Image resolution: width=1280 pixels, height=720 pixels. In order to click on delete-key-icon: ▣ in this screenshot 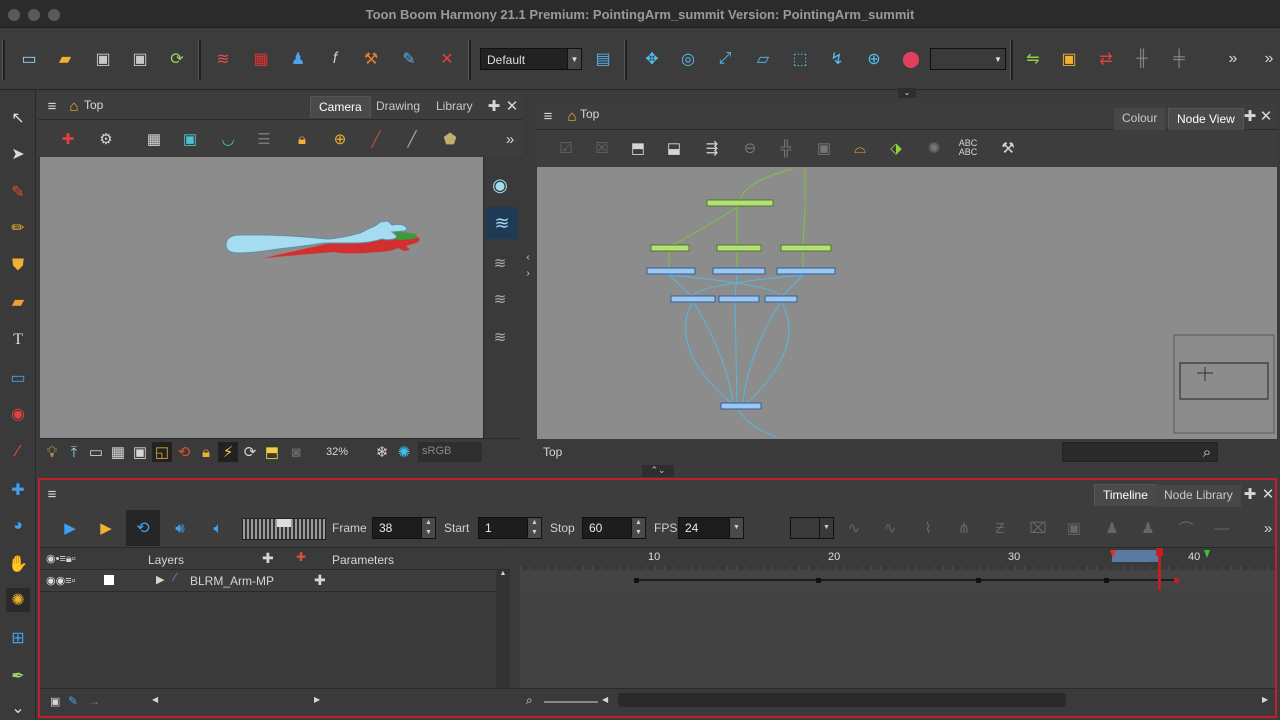, I will do `click(1074, 528)`.